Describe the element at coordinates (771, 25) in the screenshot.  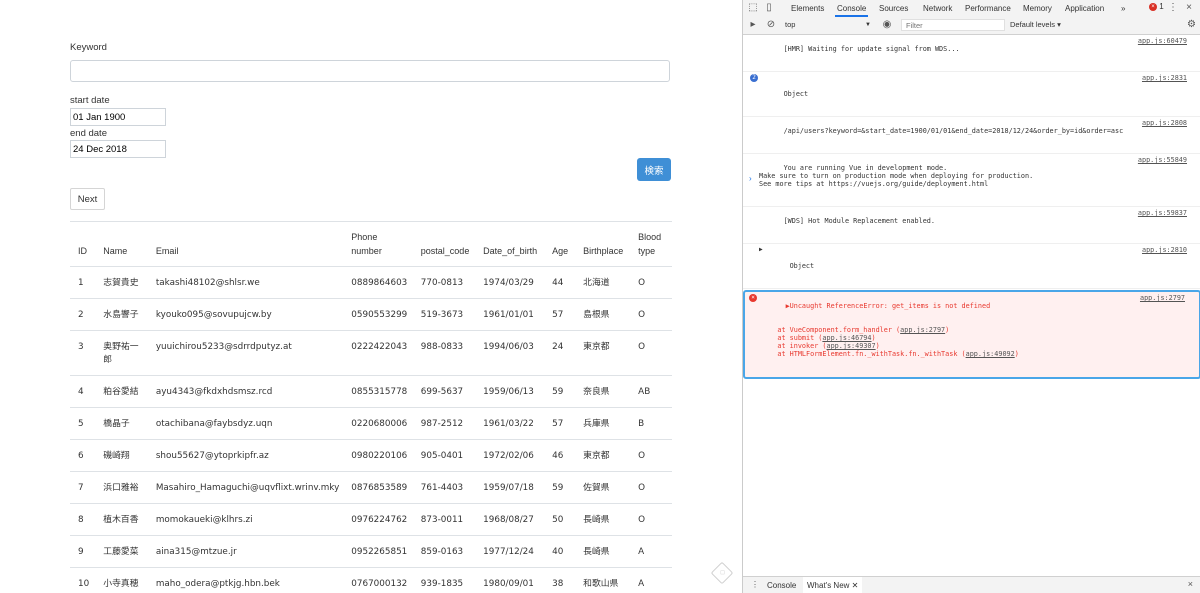
I see `clear-console-icon: ⊘` at that location.